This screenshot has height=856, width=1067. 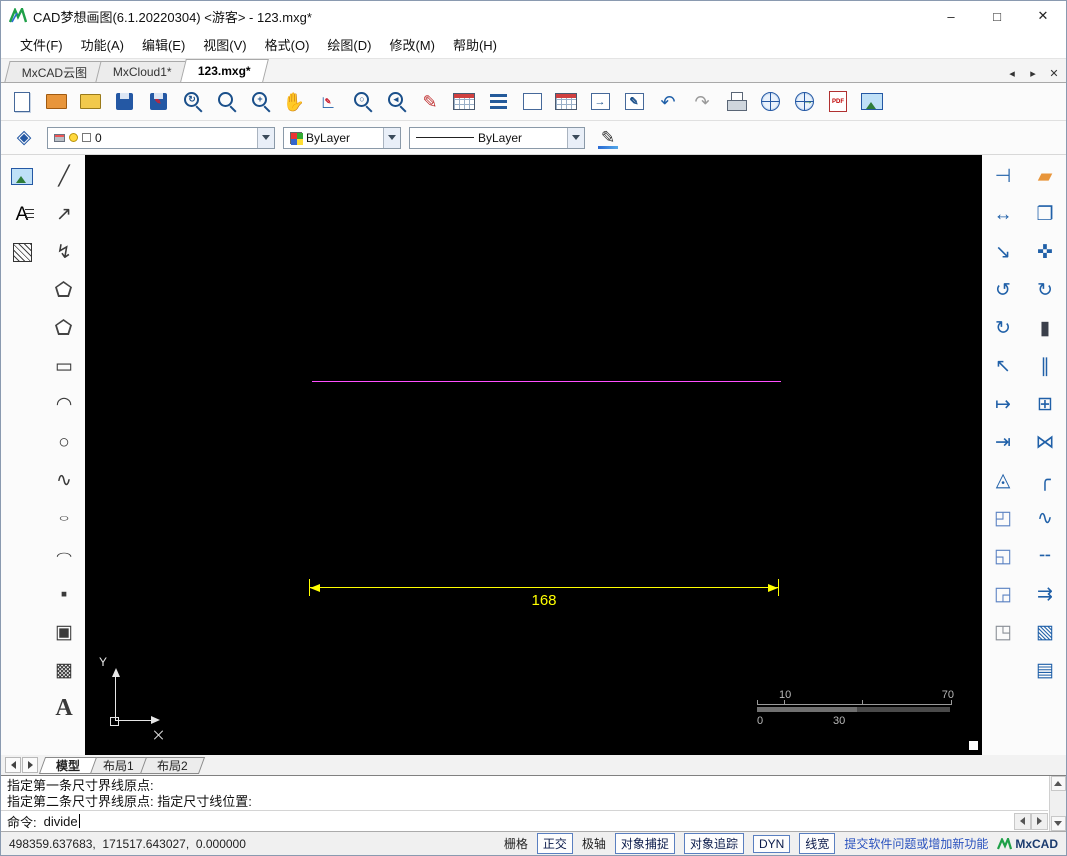 I want to click on menu-view: 视图(V), so click(x=224, y=44).